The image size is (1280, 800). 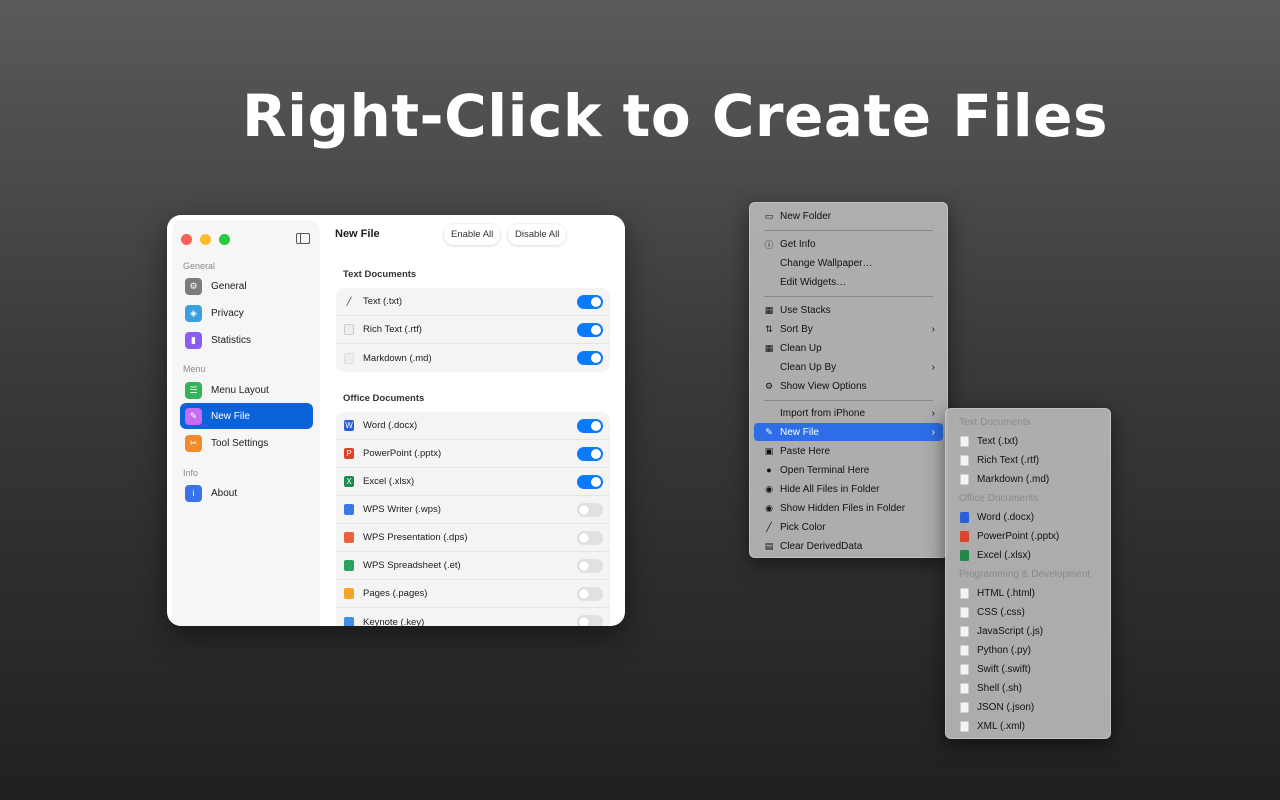 What do you see at coordinates (1028, 441) in the screenshot?
I see `submenu-item-text: Text (.txt)` at bounding box center [1028, 441].